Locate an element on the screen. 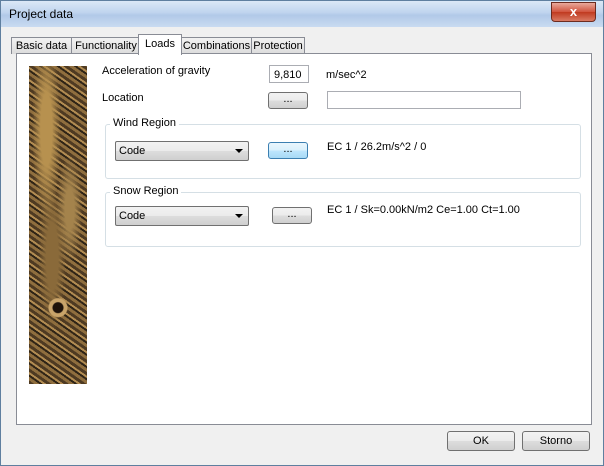  snow-code-select: Code is located at coordinates (182, 216).